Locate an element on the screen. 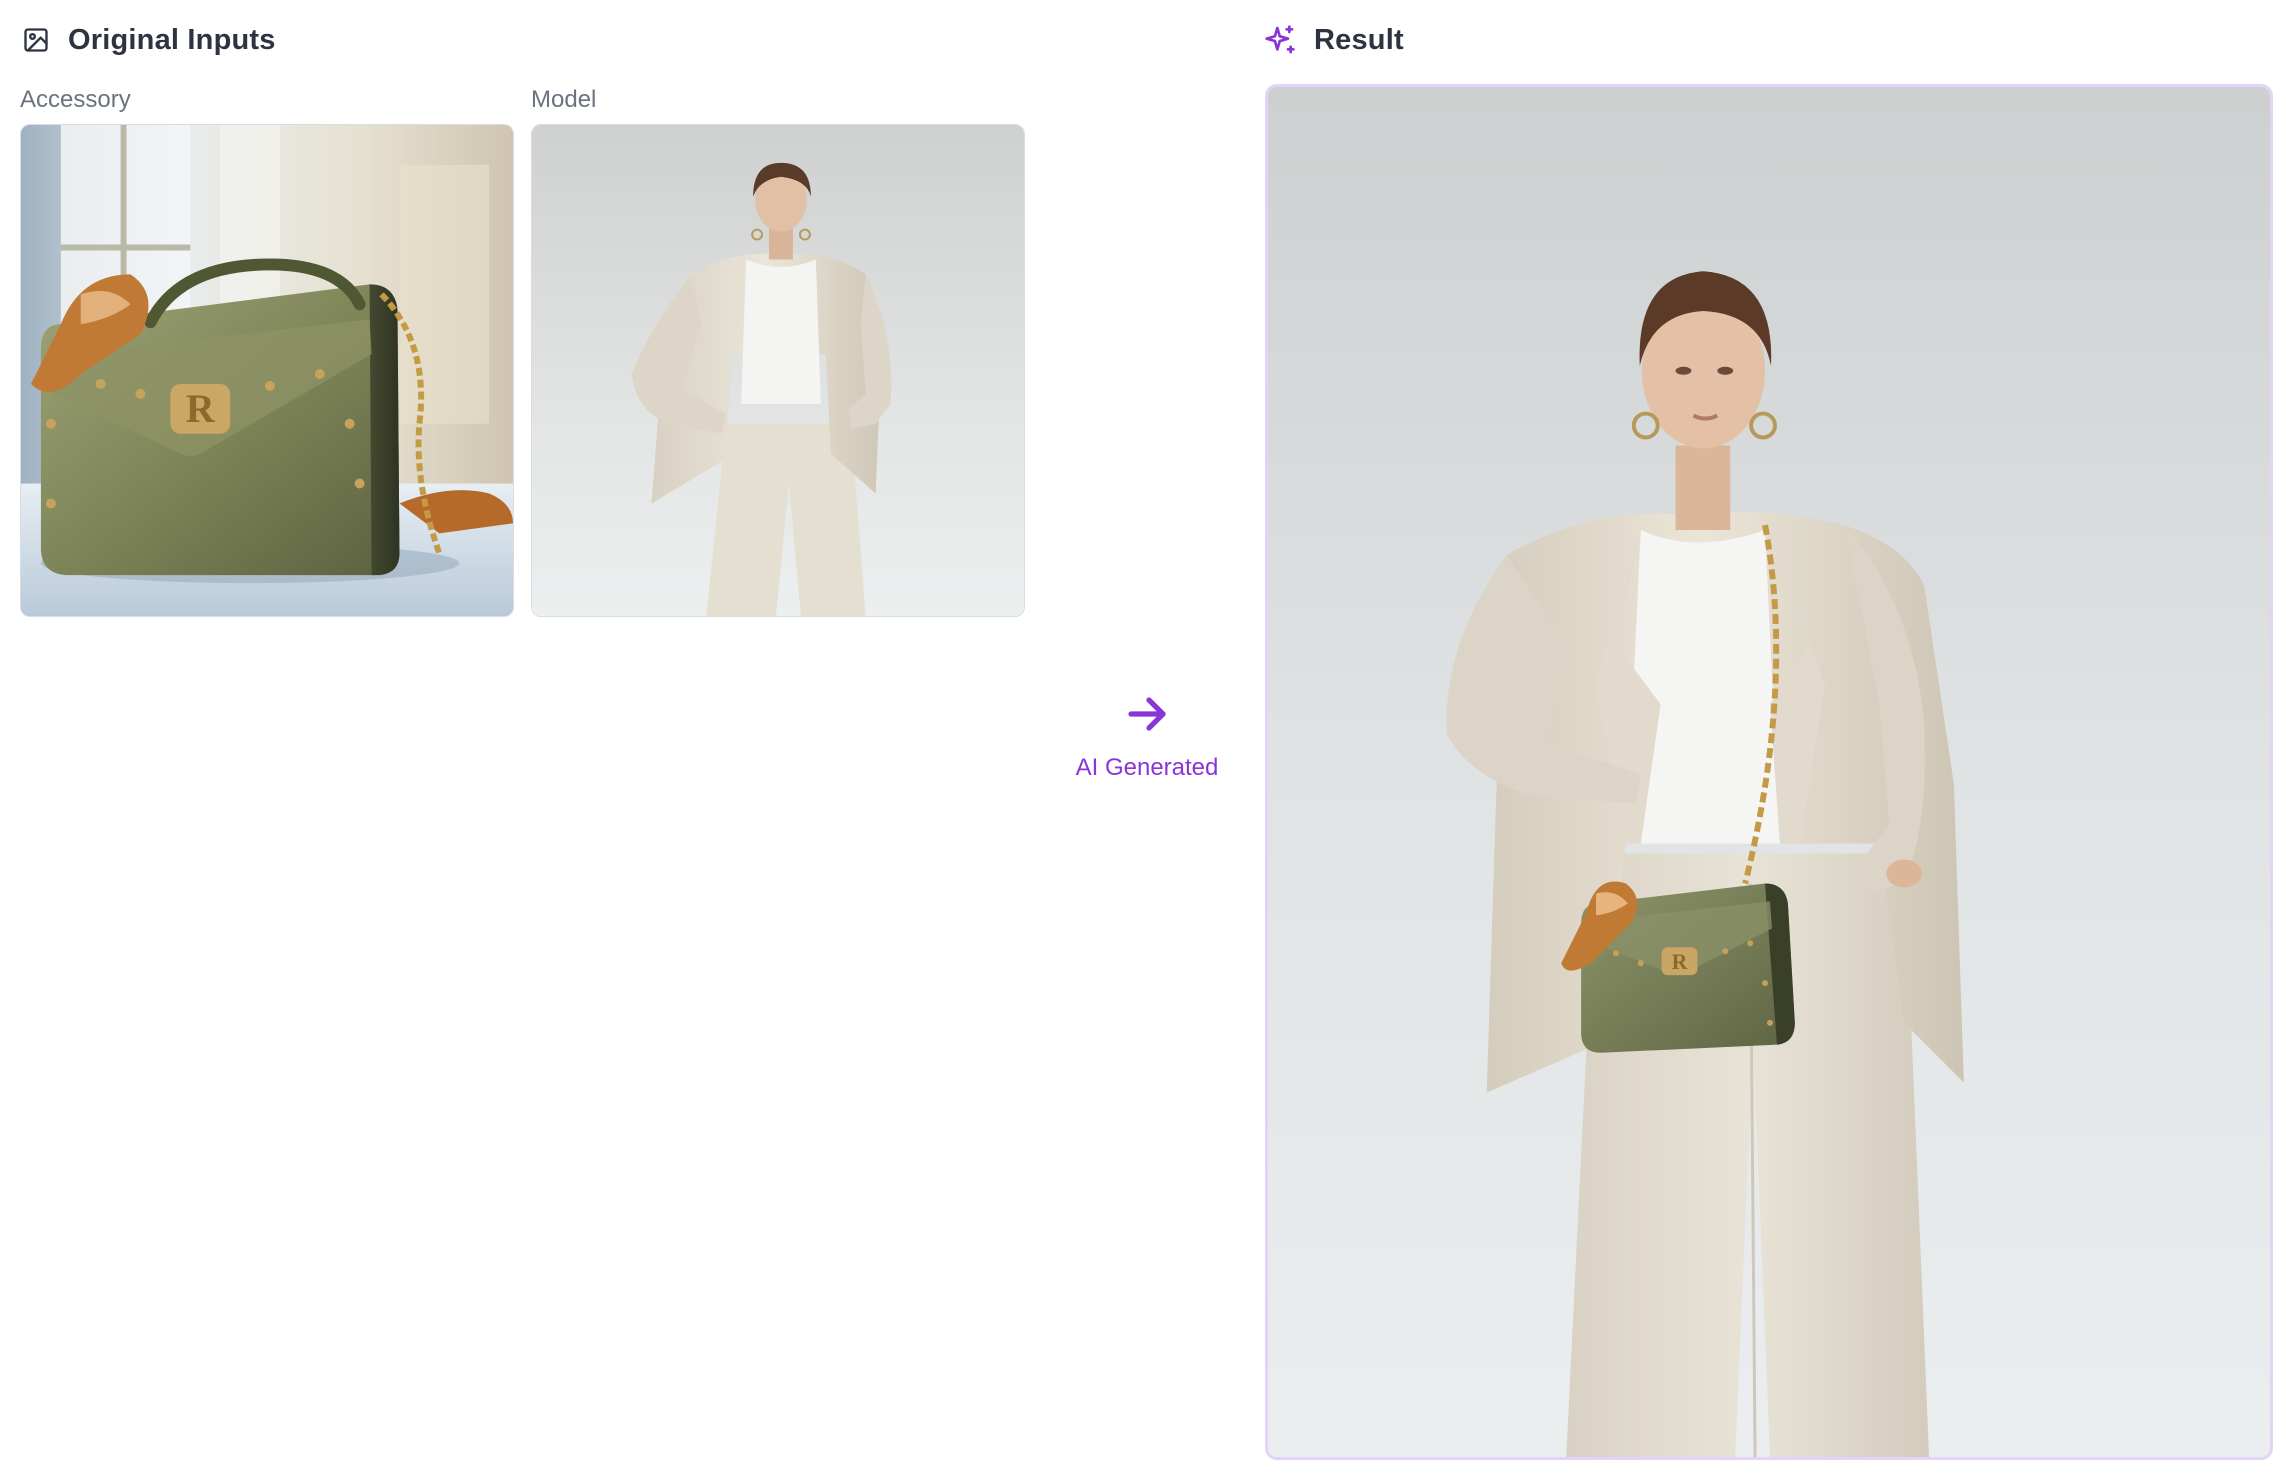 This screenshot has width=2286, height=1478. result-header: Result is located at coordinates (1334, 40).